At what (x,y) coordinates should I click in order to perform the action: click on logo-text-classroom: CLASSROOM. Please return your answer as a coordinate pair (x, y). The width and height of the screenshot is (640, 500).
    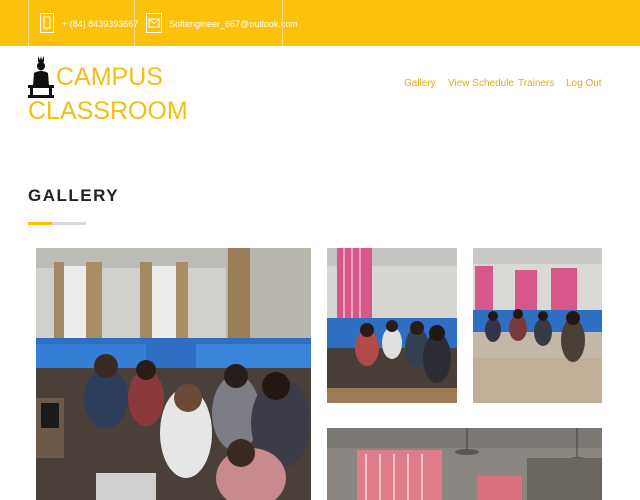
    Looking at the image, I should click on (108, 111).